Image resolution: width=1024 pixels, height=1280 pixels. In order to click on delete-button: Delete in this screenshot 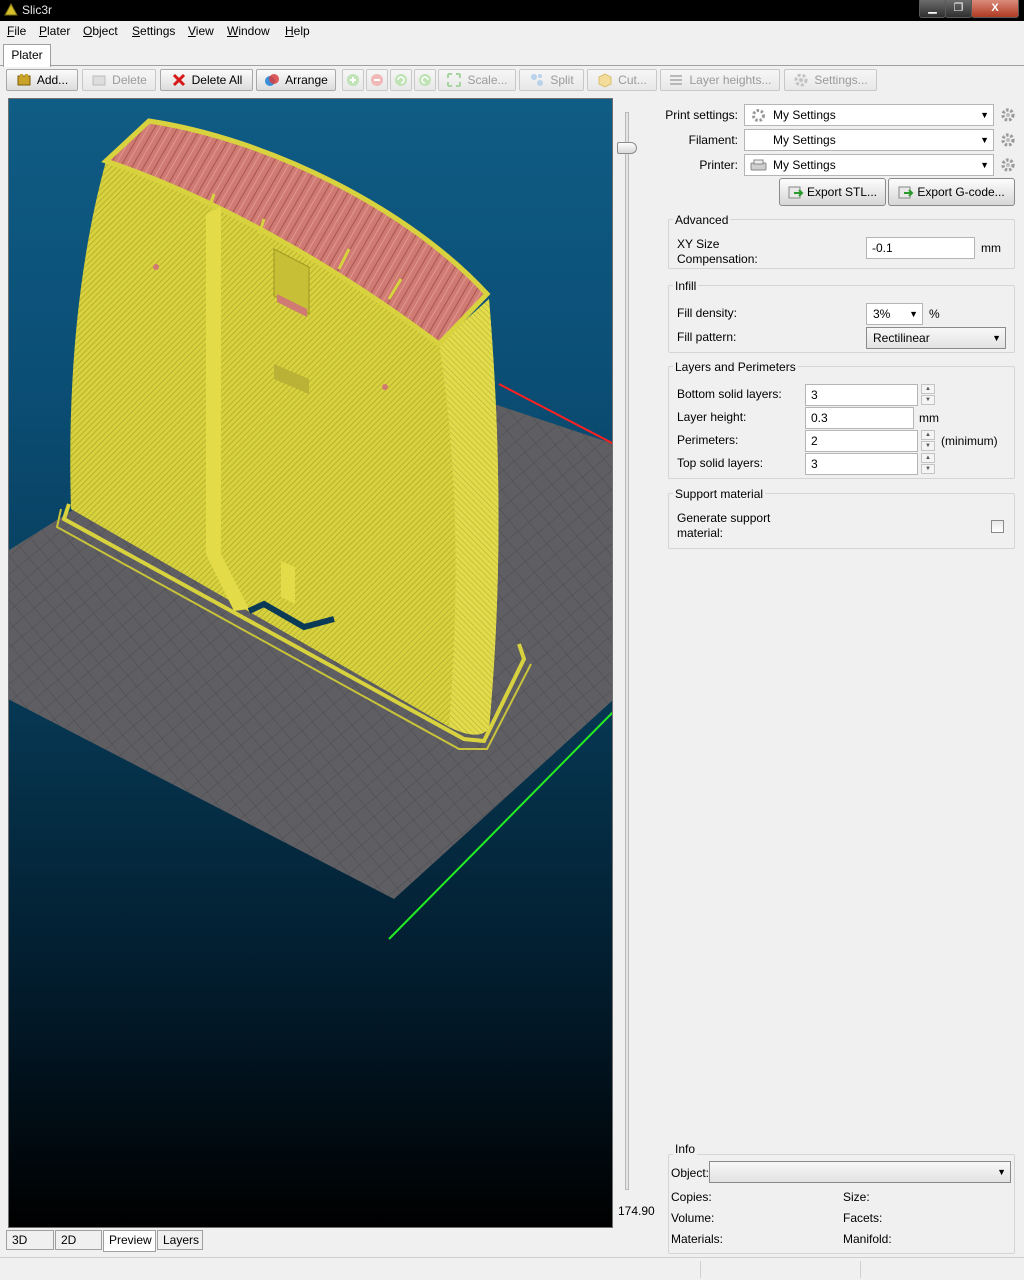, I will do `click(119, 80)`.